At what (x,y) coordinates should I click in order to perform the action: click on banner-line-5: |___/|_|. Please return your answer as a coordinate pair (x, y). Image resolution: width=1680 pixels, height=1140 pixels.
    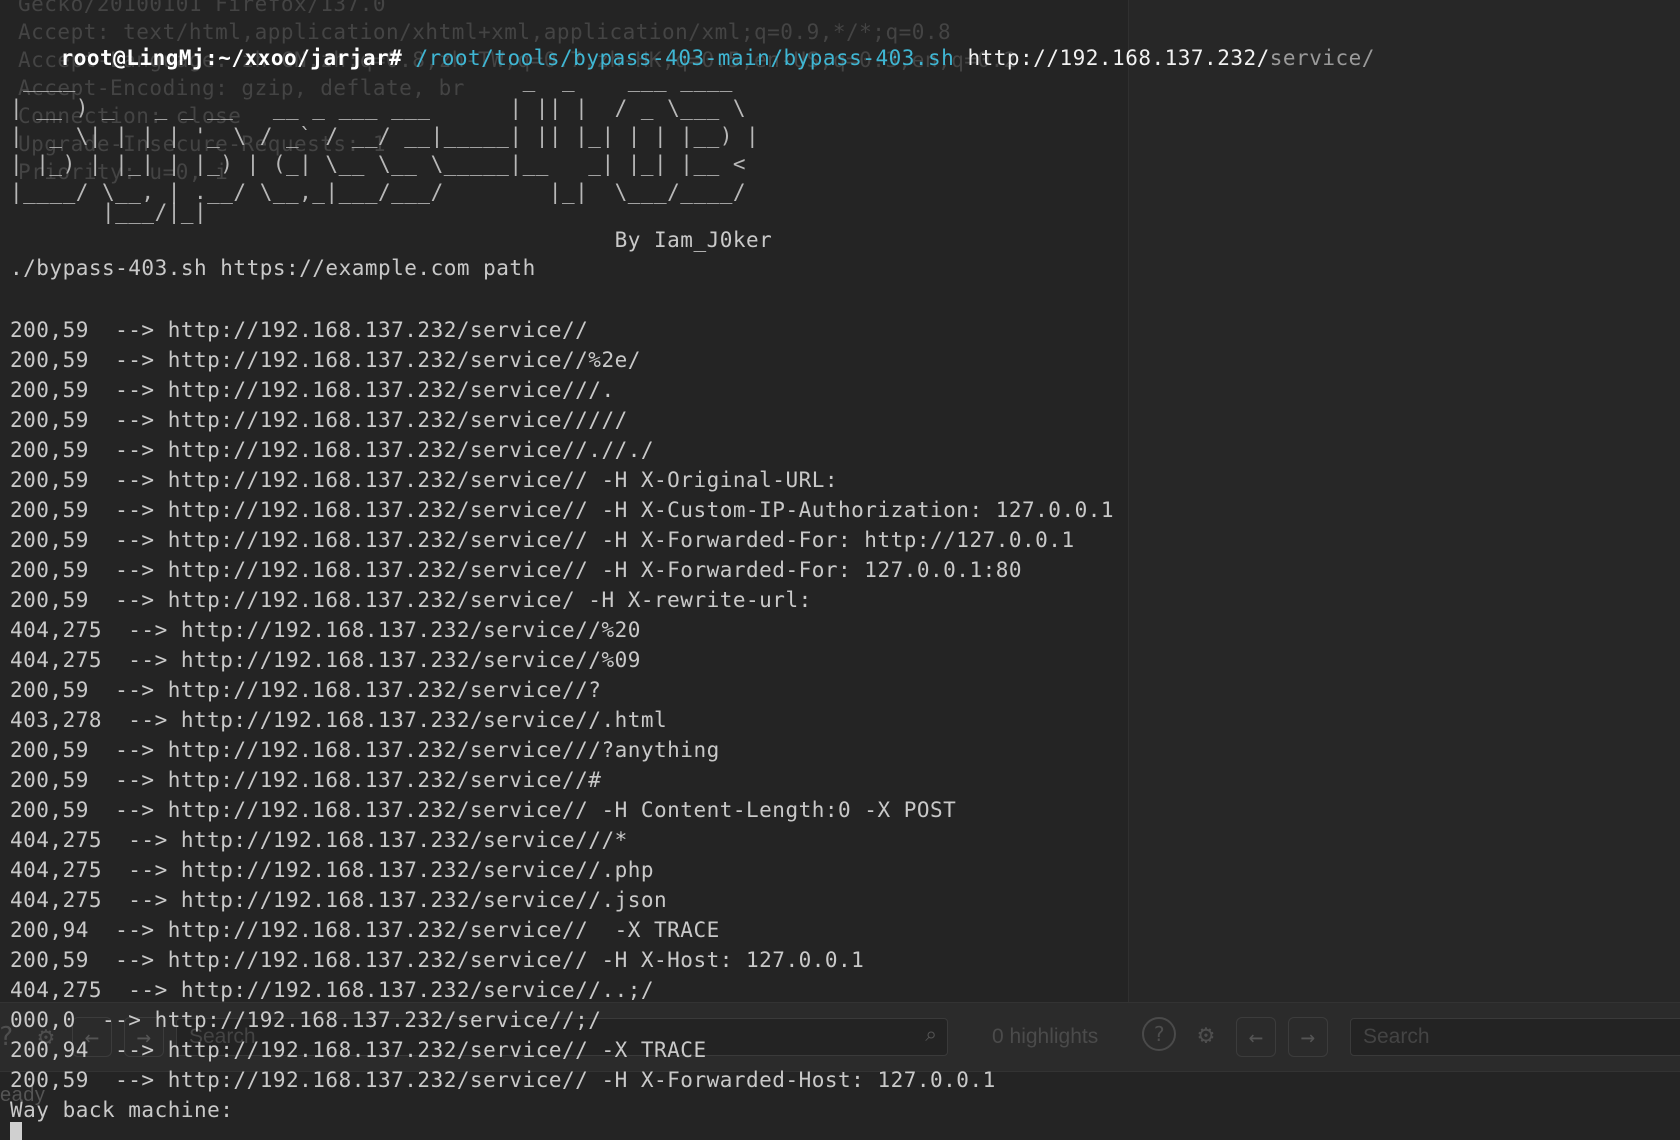
    Looking at the image, I should click on (109, 212).